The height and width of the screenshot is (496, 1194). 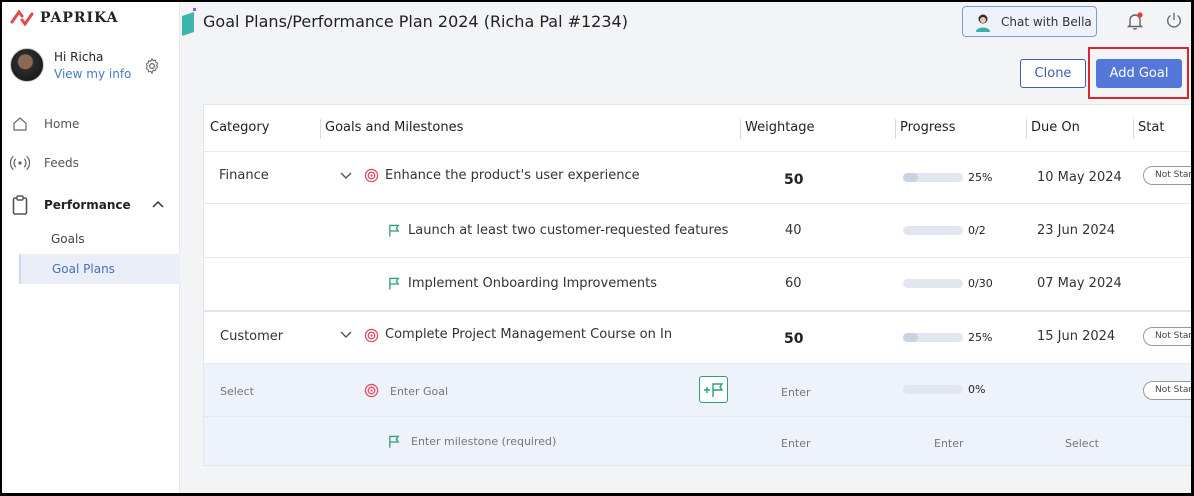 What do you see at coordinates (158, 204) in the screenshot?
I see `chevron-up-icon` at bounding box center [158, 204].